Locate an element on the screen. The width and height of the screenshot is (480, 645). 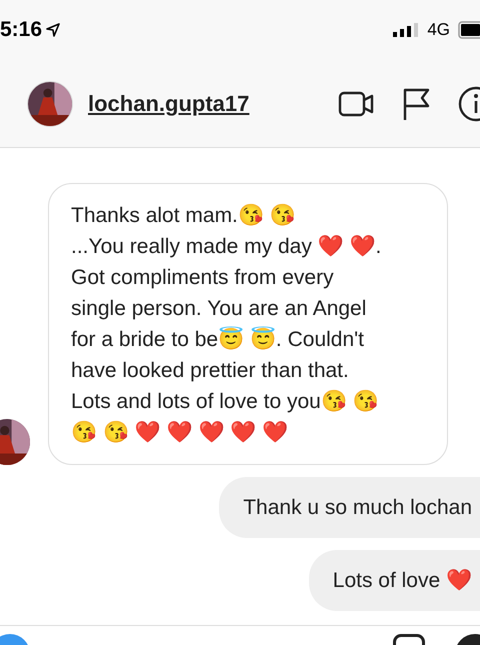
message-text: Thanks alot mam.😘 😘 is located at coordinates (184, 216).